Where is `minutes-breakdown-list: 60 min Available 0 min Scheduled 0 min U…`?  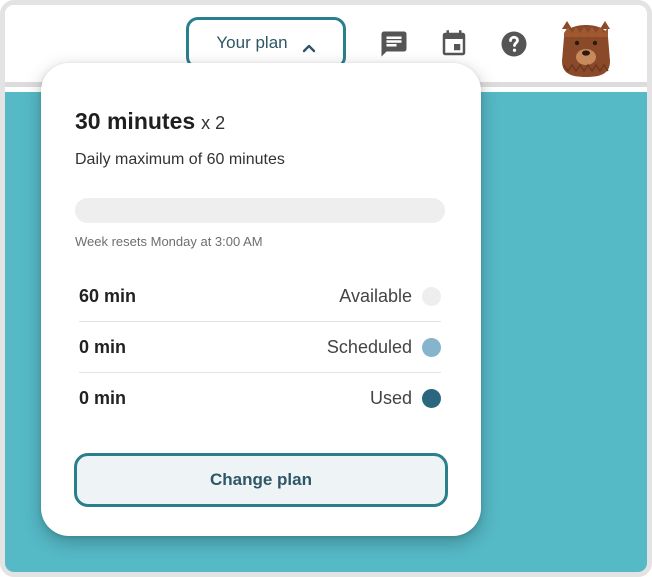 minutes-breakdown-list: 60 min Available 0 min Scheduled 0 min U… is located at coordinates (260, 347).